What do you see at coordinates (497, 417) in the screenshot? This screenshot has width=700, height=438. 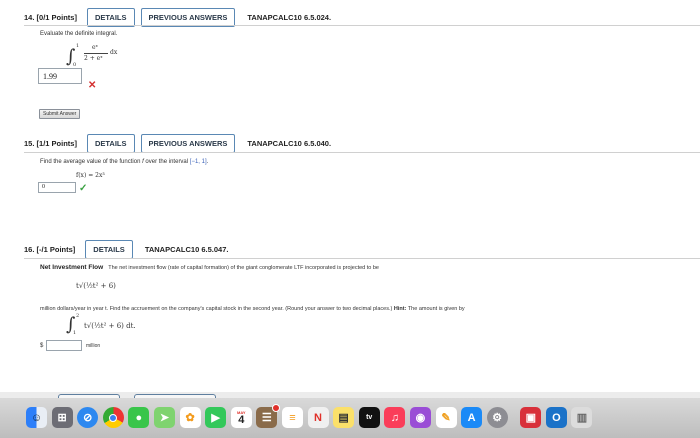 I see `system-settings-icon: ⚙` at bounding box center [497, 417].